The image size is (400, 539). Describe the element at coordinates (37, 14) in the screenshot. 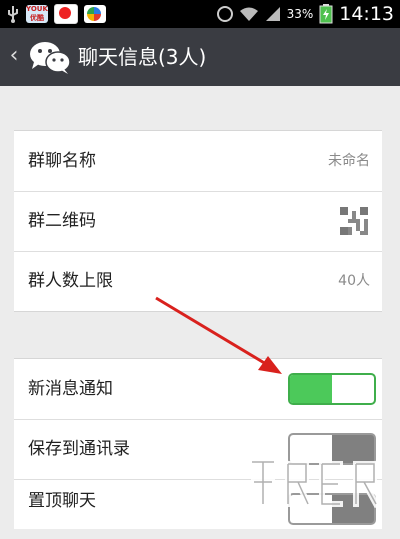

I see `youku-icon: YOUKU优酷` at that location.